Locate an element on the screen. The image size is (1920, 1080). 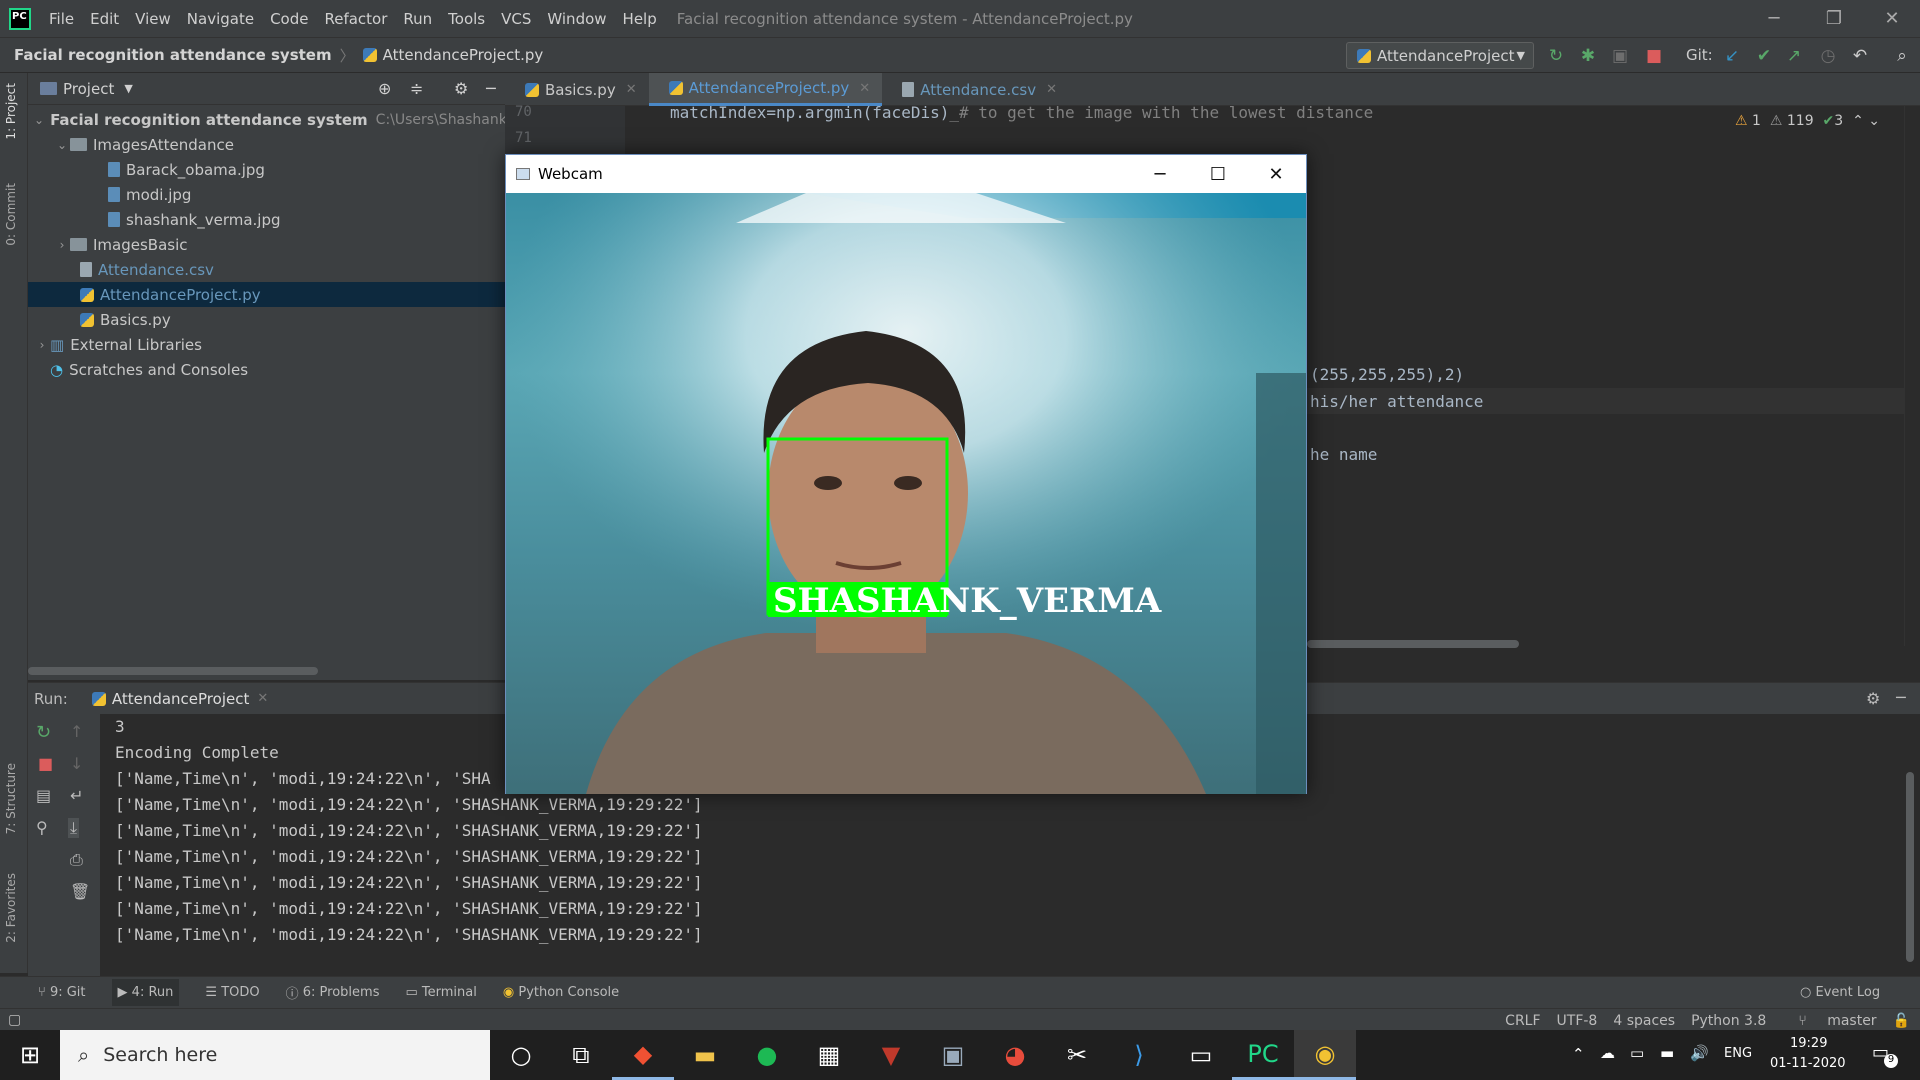
tool-tab-python-console: ◉ Python Console is located at coordinates (561, 992).